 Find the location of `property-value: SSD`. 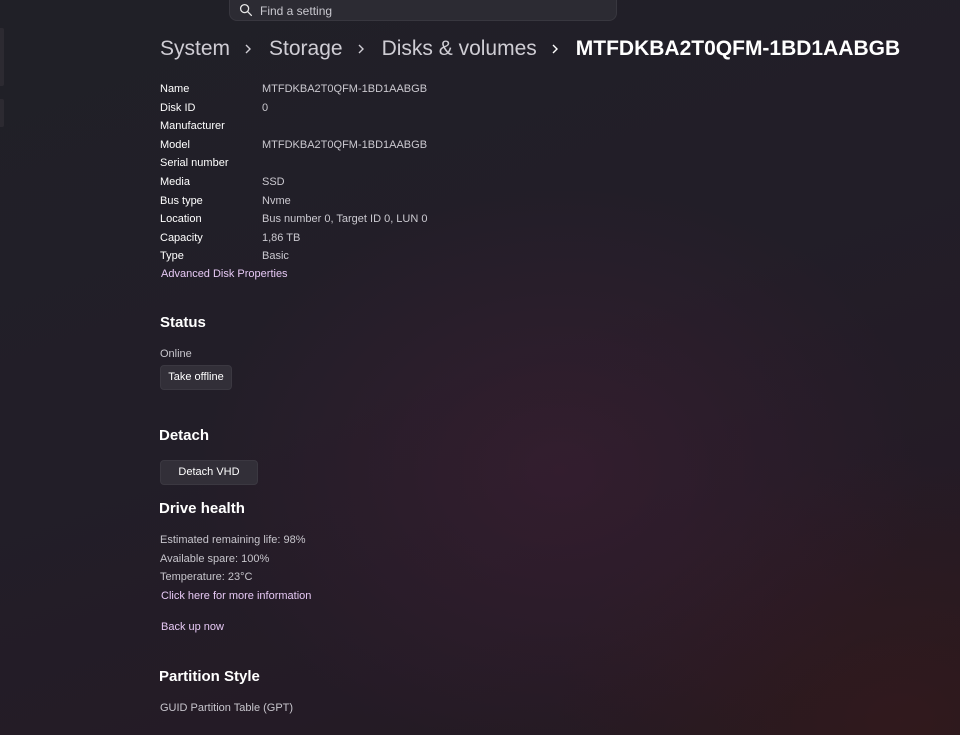

property-value: SSD is located at coordinates (273, 181).